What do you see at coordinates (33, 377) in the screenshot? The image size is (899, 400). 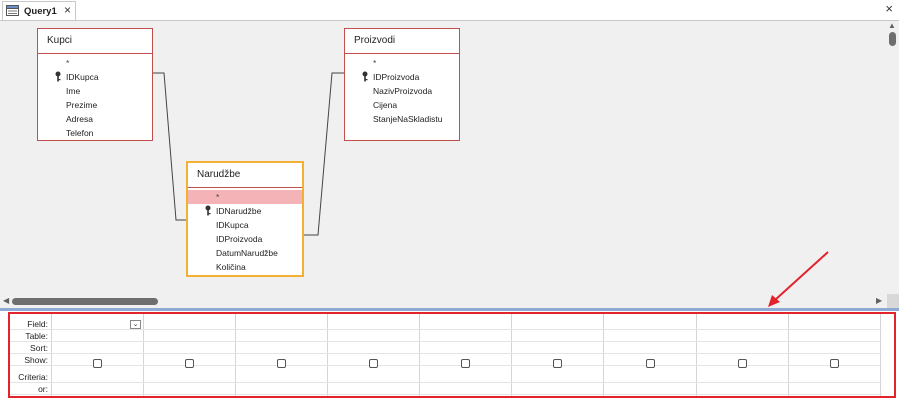 I see `row-label-criteria: Criteria:` at bounding box center [33, 377].